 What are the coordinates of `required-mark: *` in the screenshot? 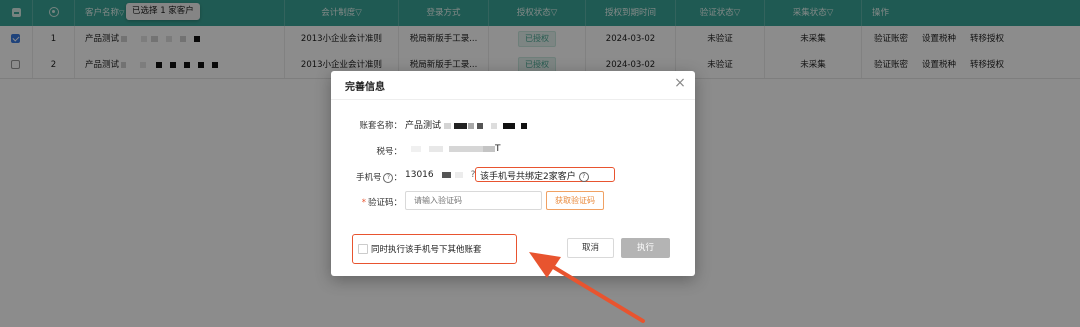 It's located at (363, 203).